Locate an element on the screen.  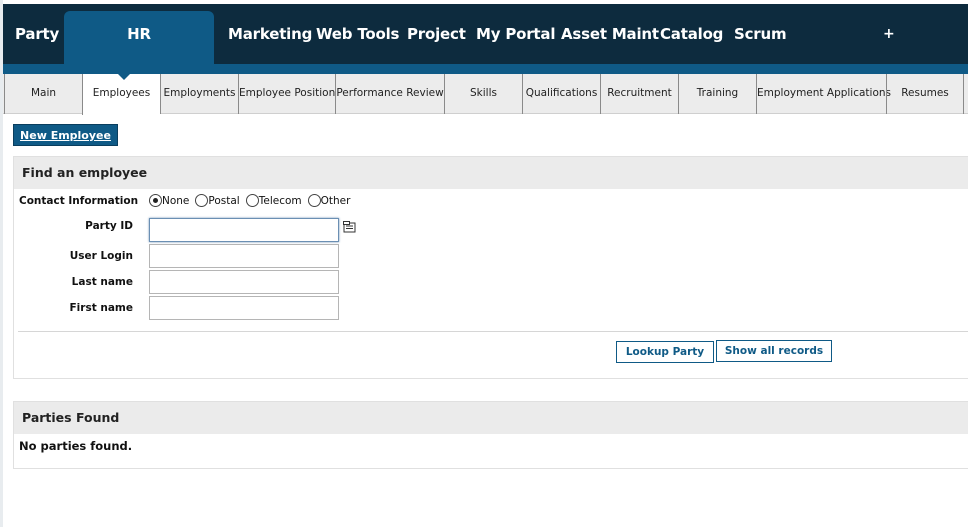
last-name-input is located at coordinates (244, 282).